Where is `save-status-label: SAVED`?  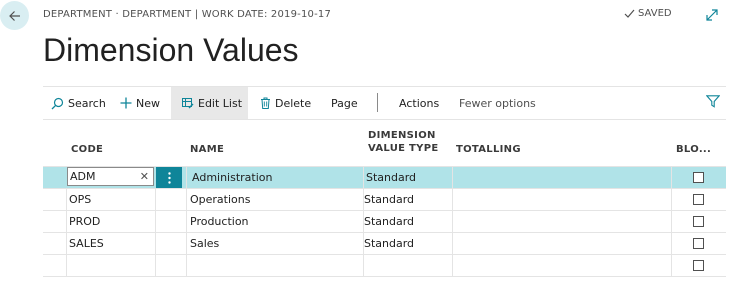
save-status-label: SAVED is located at coordinates (655, 13).